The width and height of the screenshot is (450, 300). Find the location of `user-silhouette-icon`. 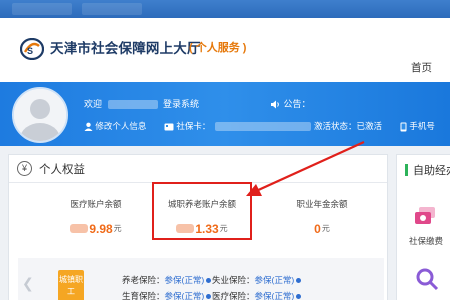

user-silhouette-icon is located at coordinates (40, 115).